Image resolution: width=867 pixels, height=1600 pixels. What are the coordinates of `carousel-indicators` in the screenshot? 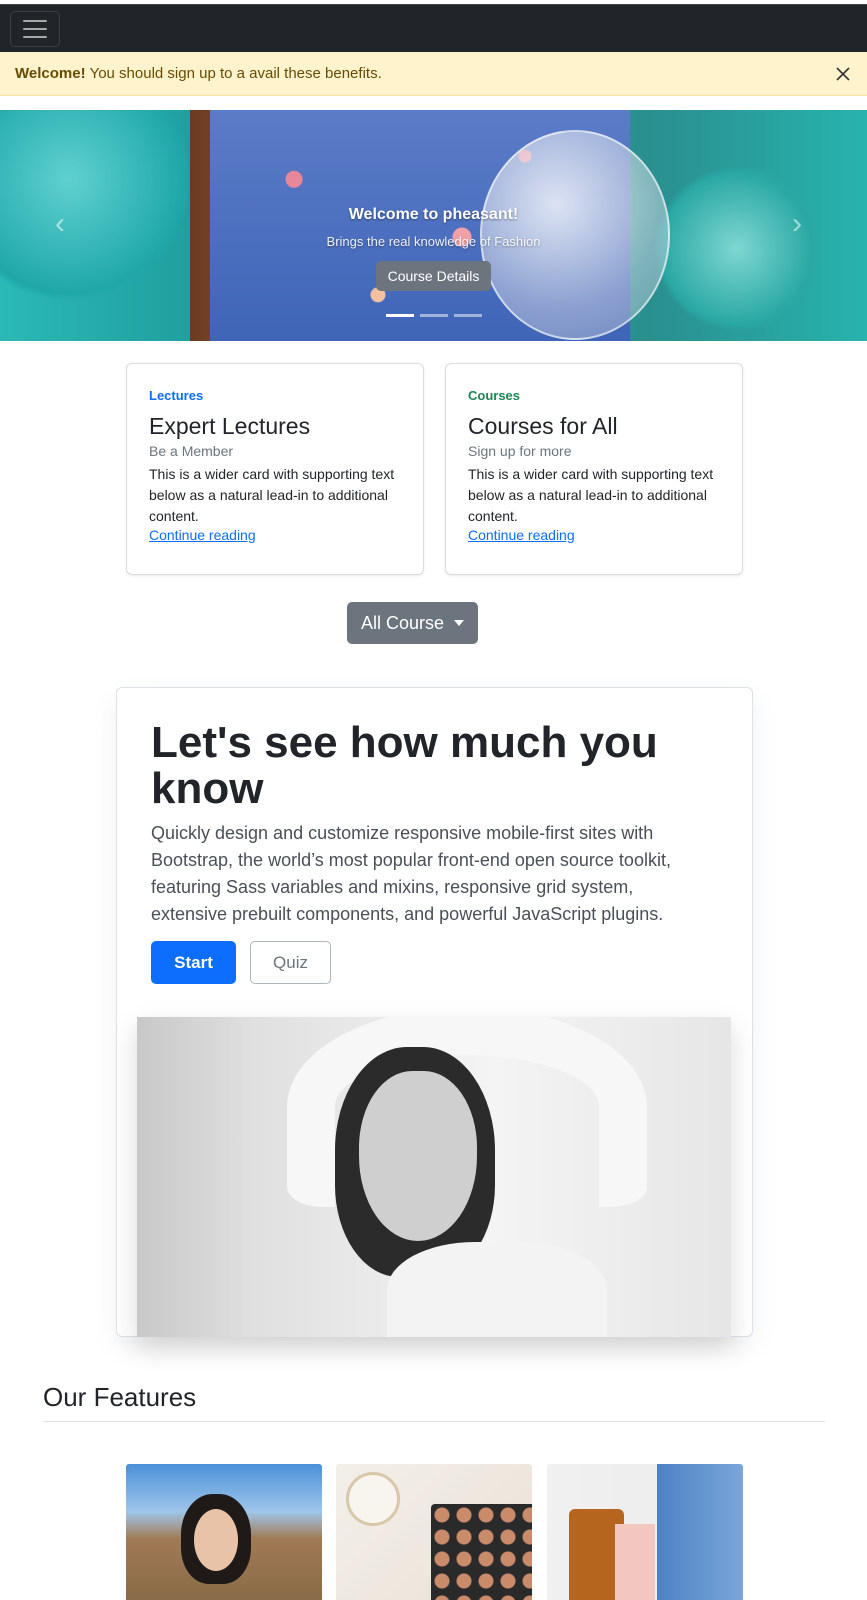 It's located at (434, 315).